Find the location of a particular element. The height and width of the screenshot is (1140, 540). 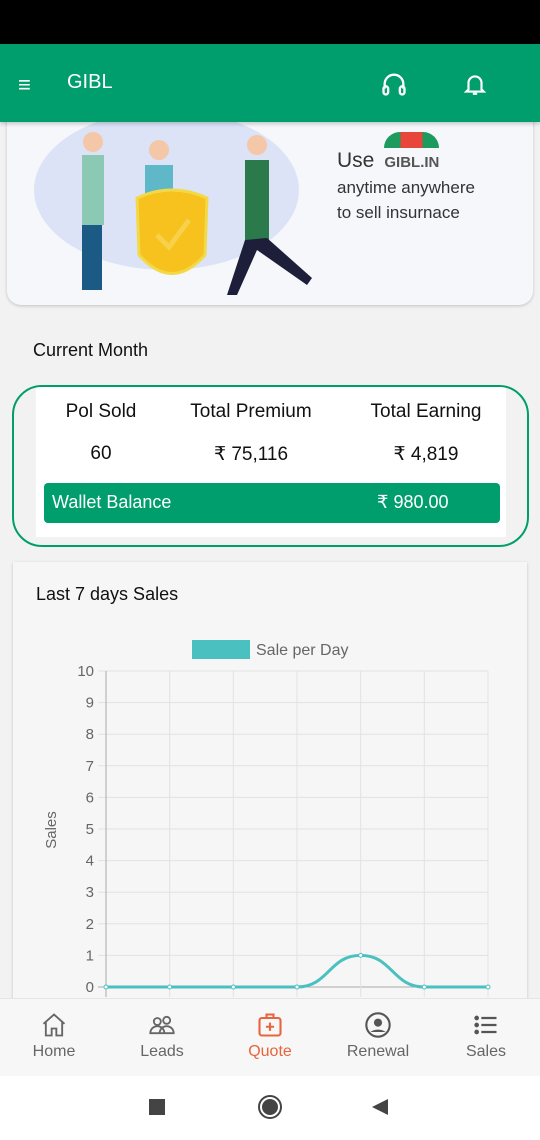

bell-icon is located at coordinates (475, 86).